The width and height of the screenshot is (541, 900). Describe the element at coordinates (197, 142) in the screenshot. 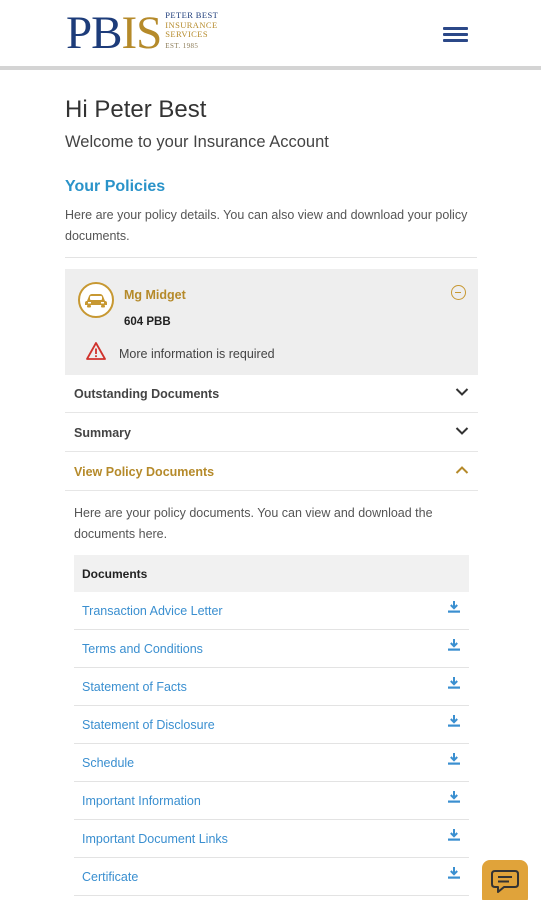

I see `welcome-subtitle: Welcome to your Insurance Account` at that location.